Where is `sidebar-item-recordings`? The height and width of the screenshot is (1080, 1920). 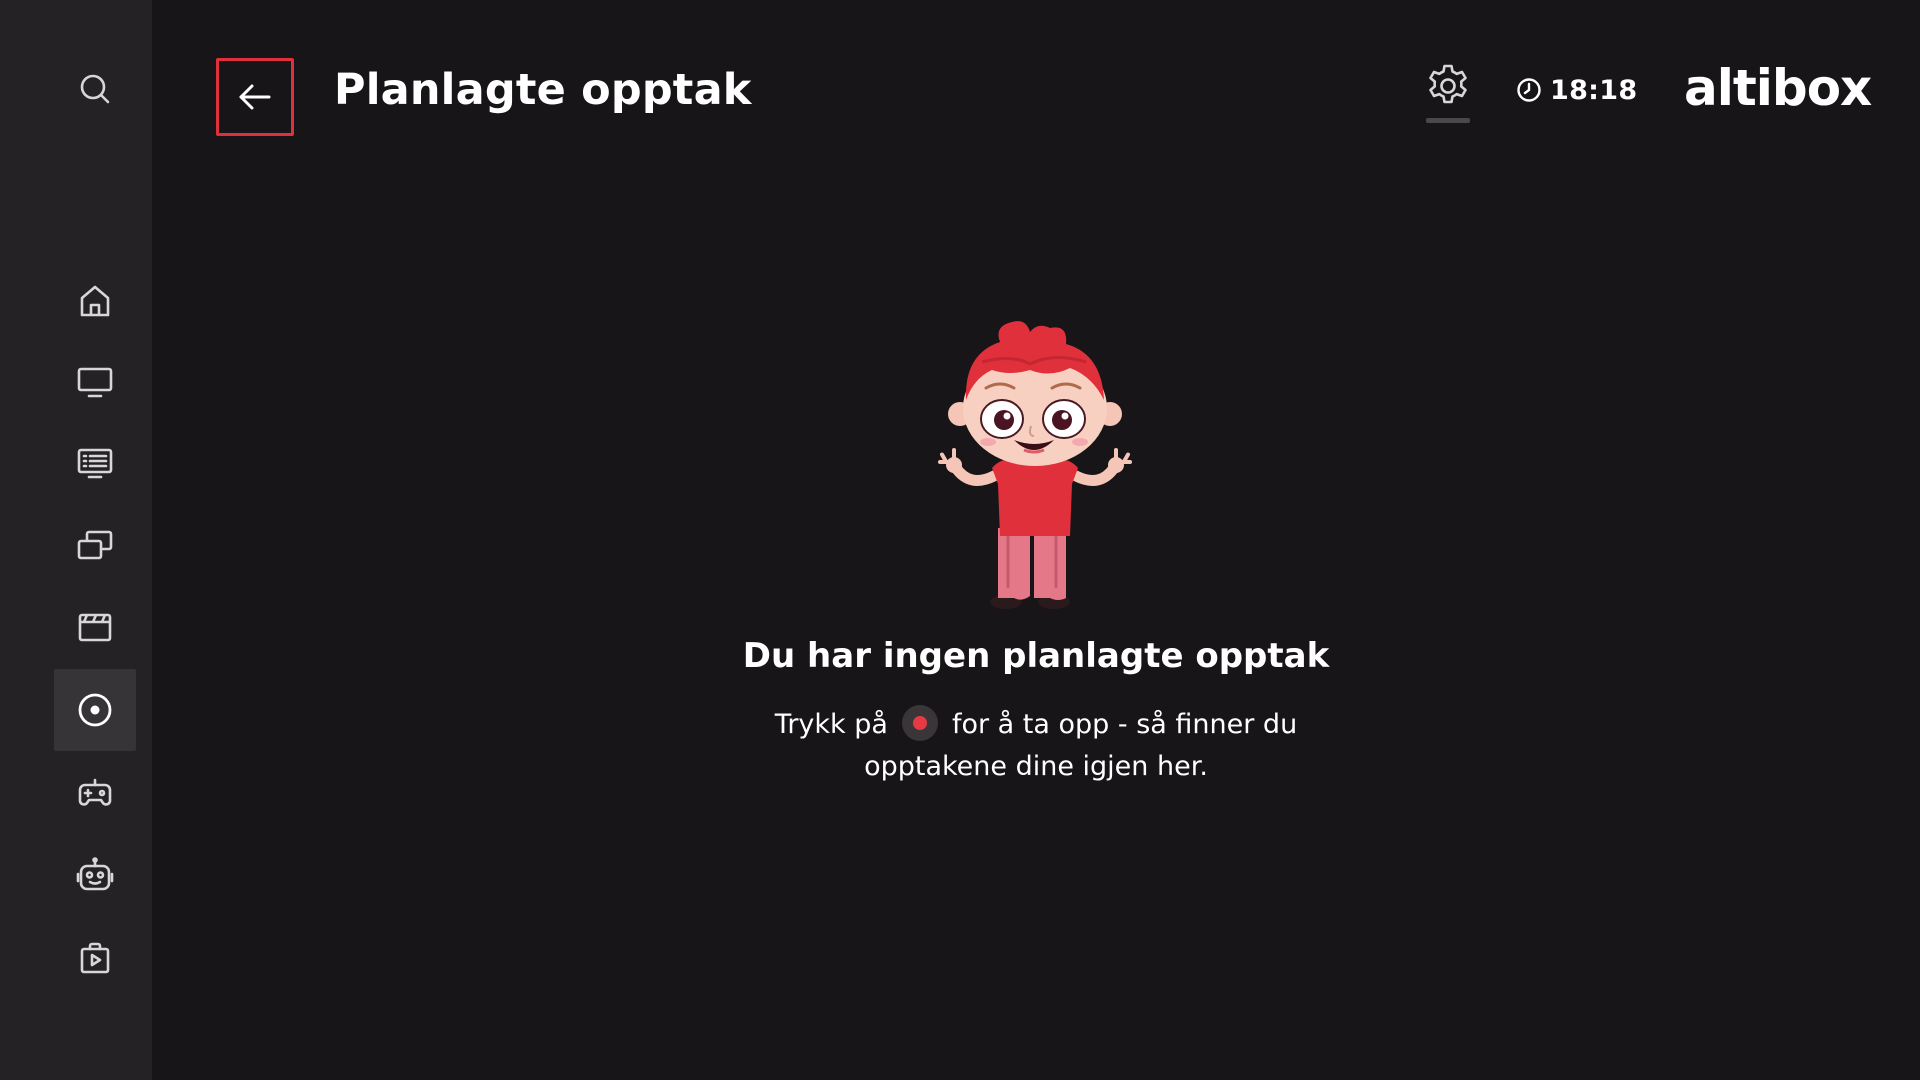 sidebar-item-recordings is located at coordinates (95, 710).